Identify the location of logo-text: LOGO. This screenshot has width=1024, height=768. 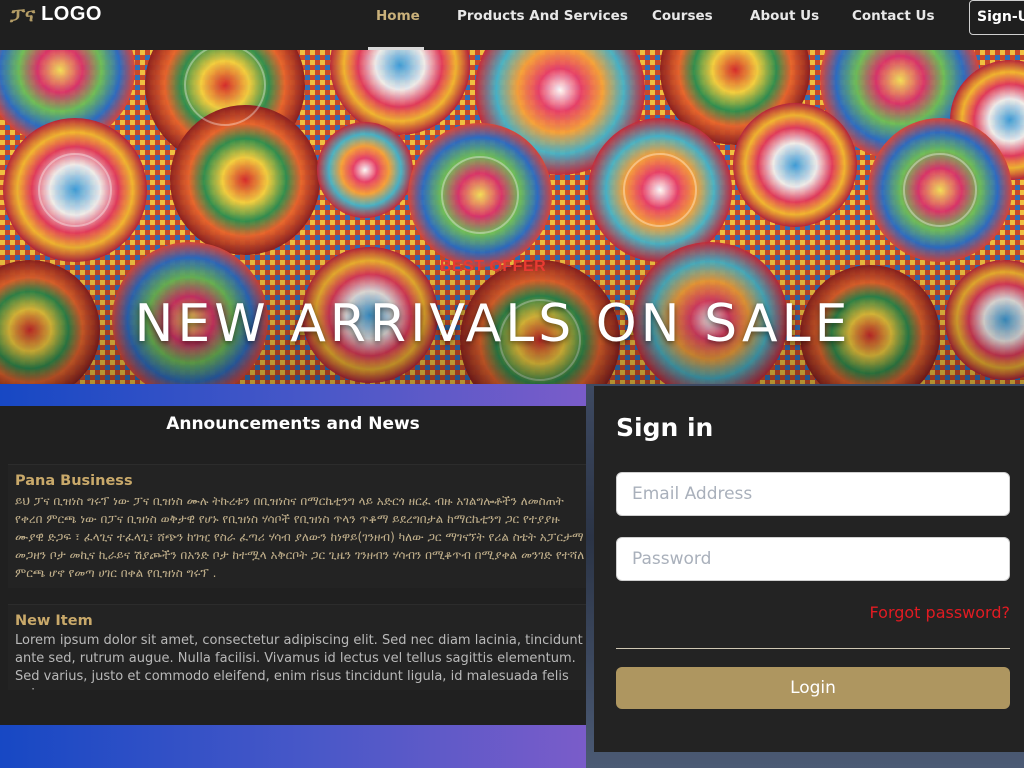
(71, 14).